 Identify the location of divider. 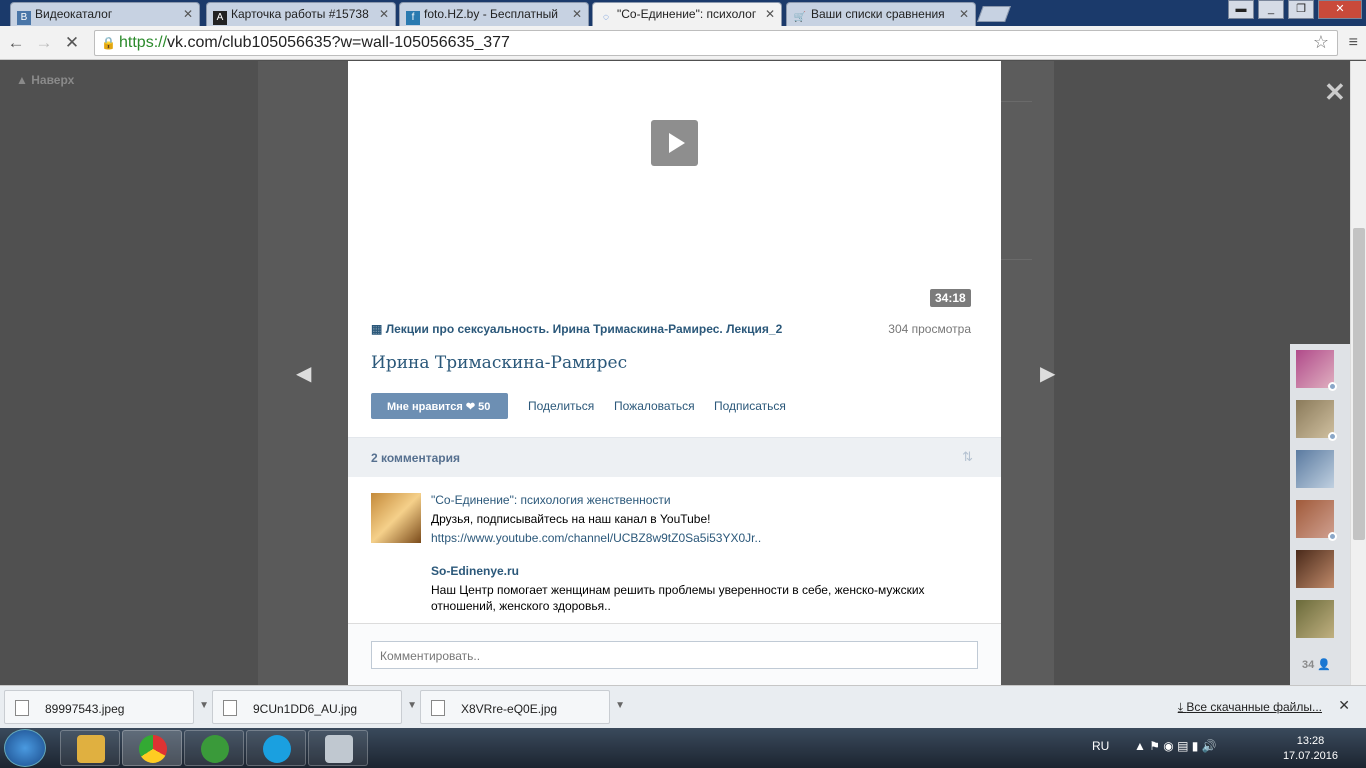
(1016, 259).